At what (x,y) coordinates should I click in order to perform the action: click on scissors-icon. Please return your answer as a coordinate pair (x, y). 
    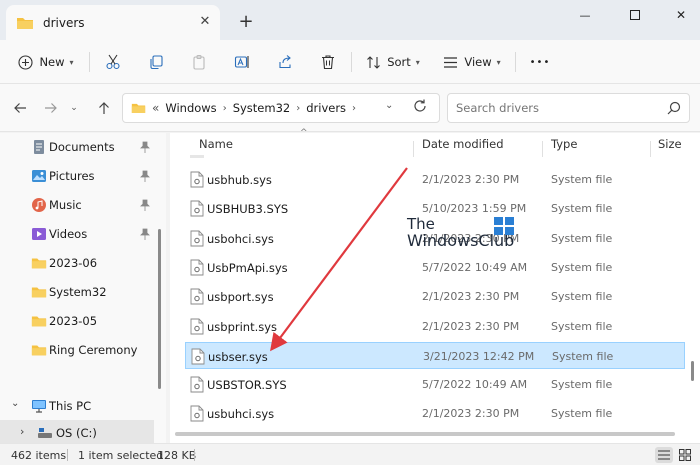
    Looking at the image, I should click on (113, 62).